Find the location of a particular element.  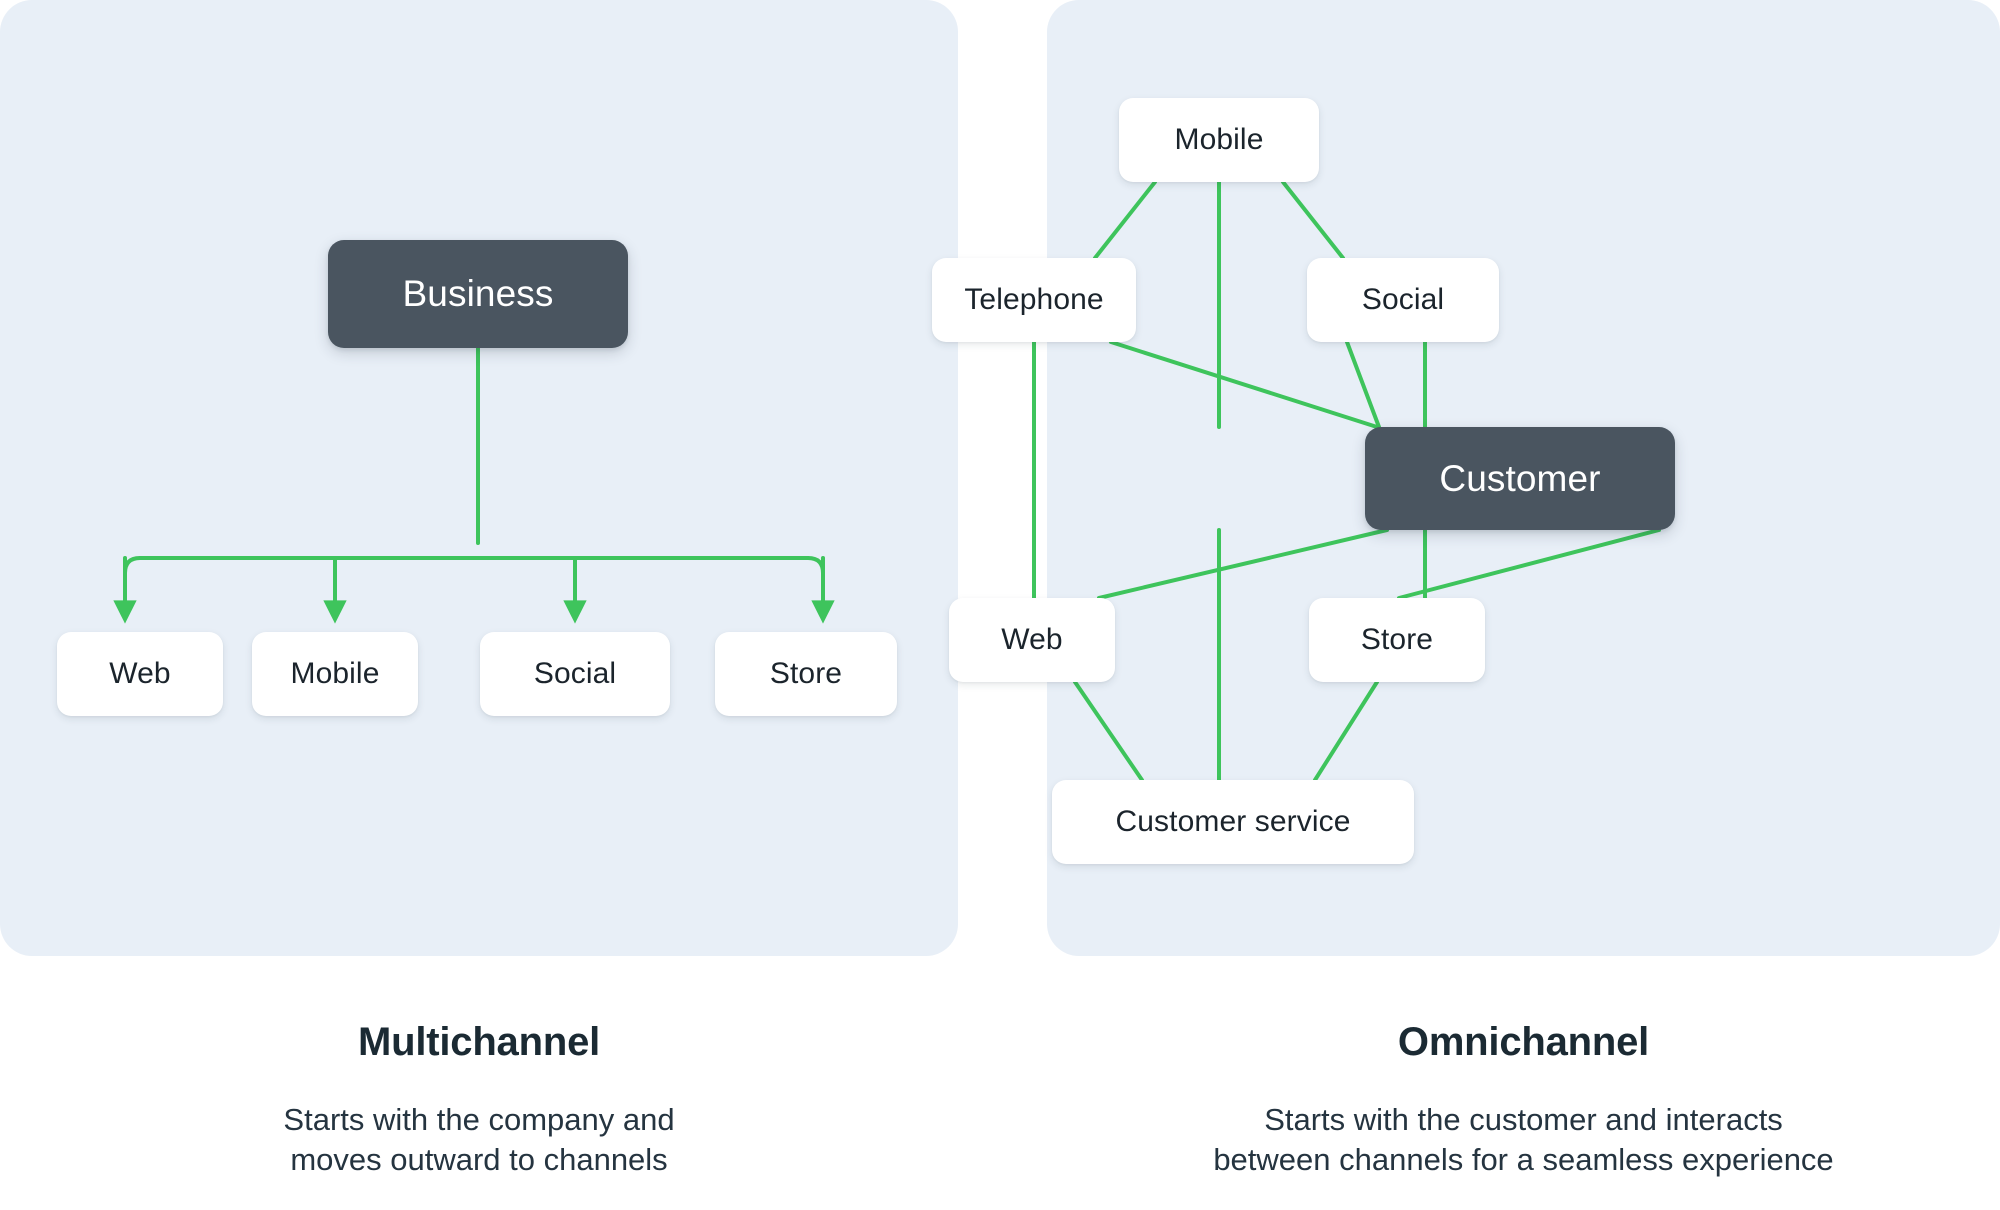

node-store-multichannel: Store is located at coordinates (806, 674).